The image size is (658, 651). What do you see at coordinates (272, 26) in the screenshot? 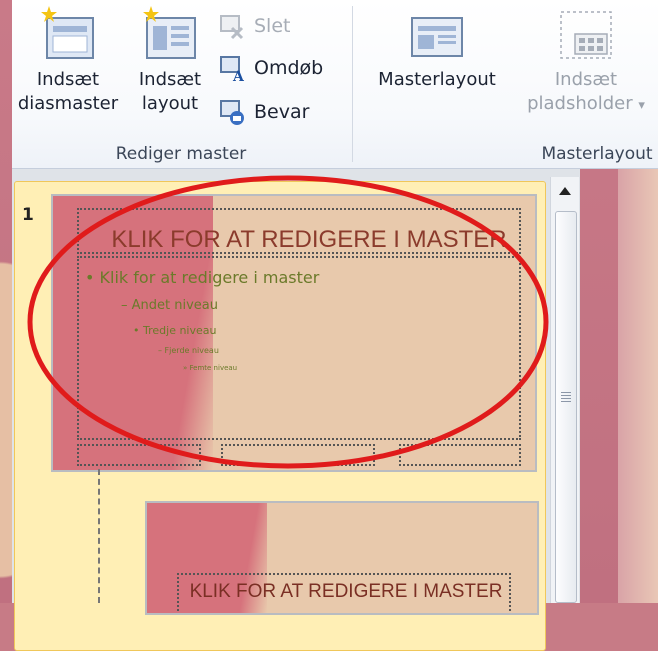
I see `delete-label: Slet` at bounding box center [272, 26].